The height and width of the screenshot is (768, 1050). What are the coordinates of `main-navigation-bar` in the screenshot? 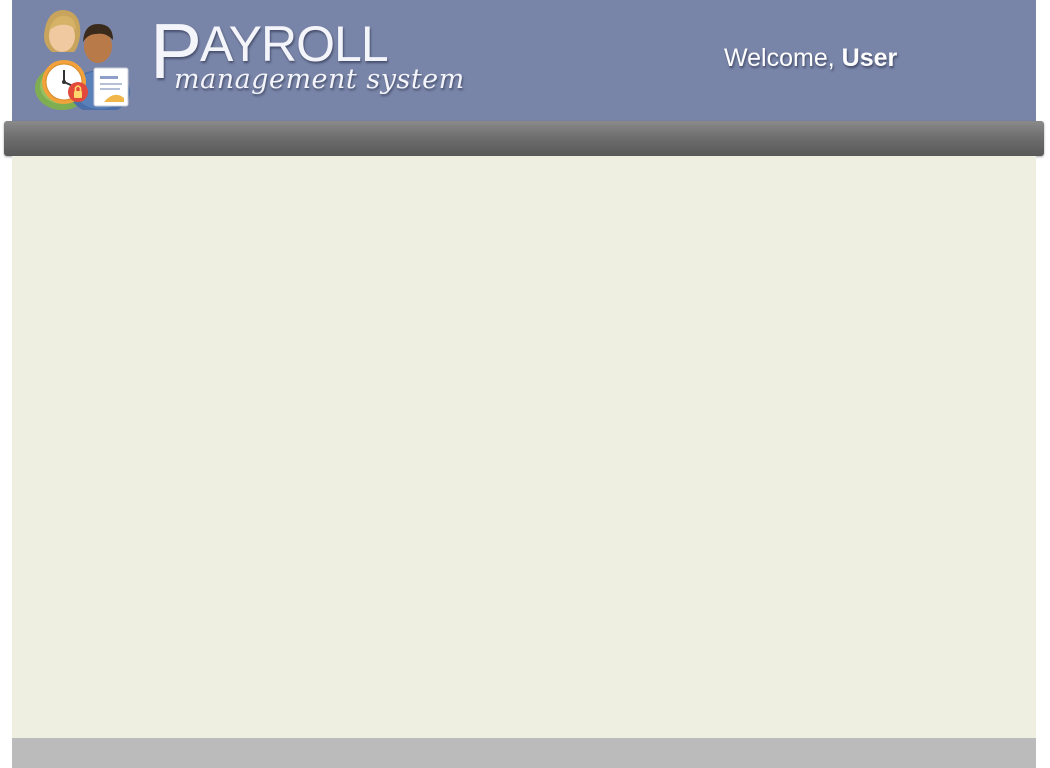 It's located at (524, 138).